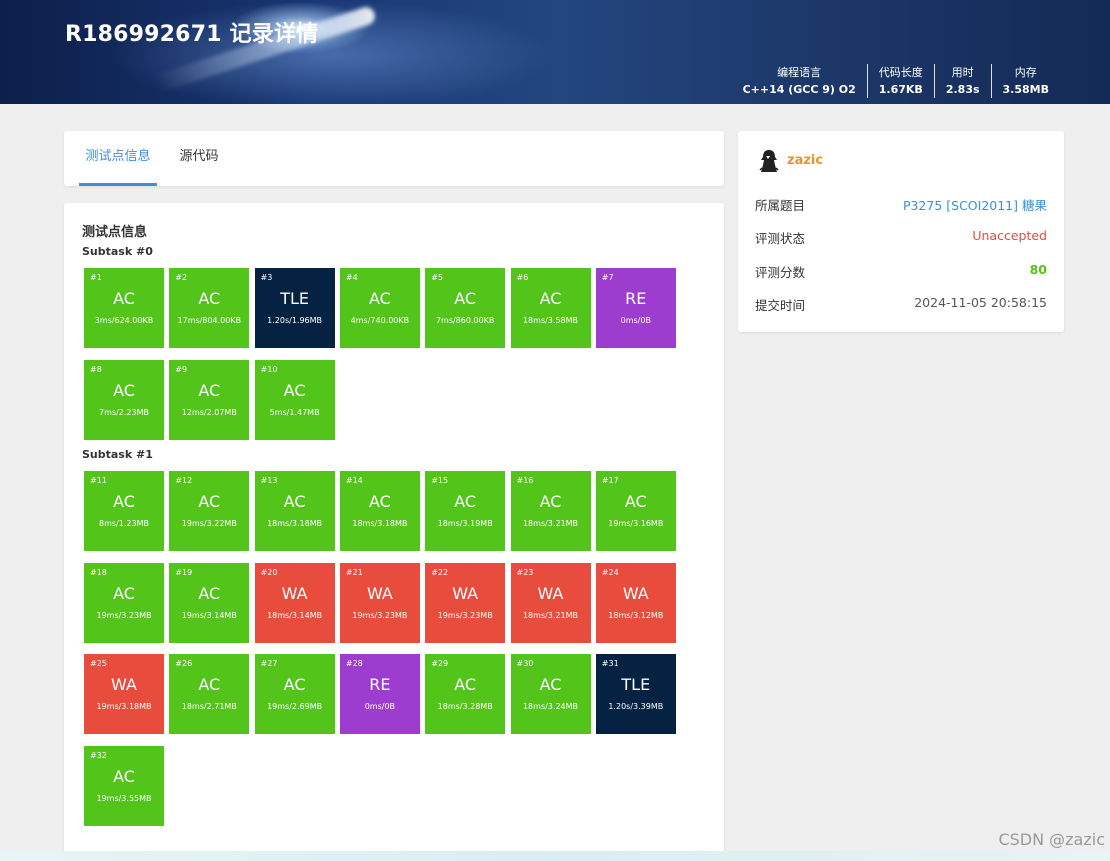  What do you see at coordinates (209, 602) in the screenshot?
I see `testcase-tile: #19 AC 19ms/3.14MB` at bounding box center [209, 602].